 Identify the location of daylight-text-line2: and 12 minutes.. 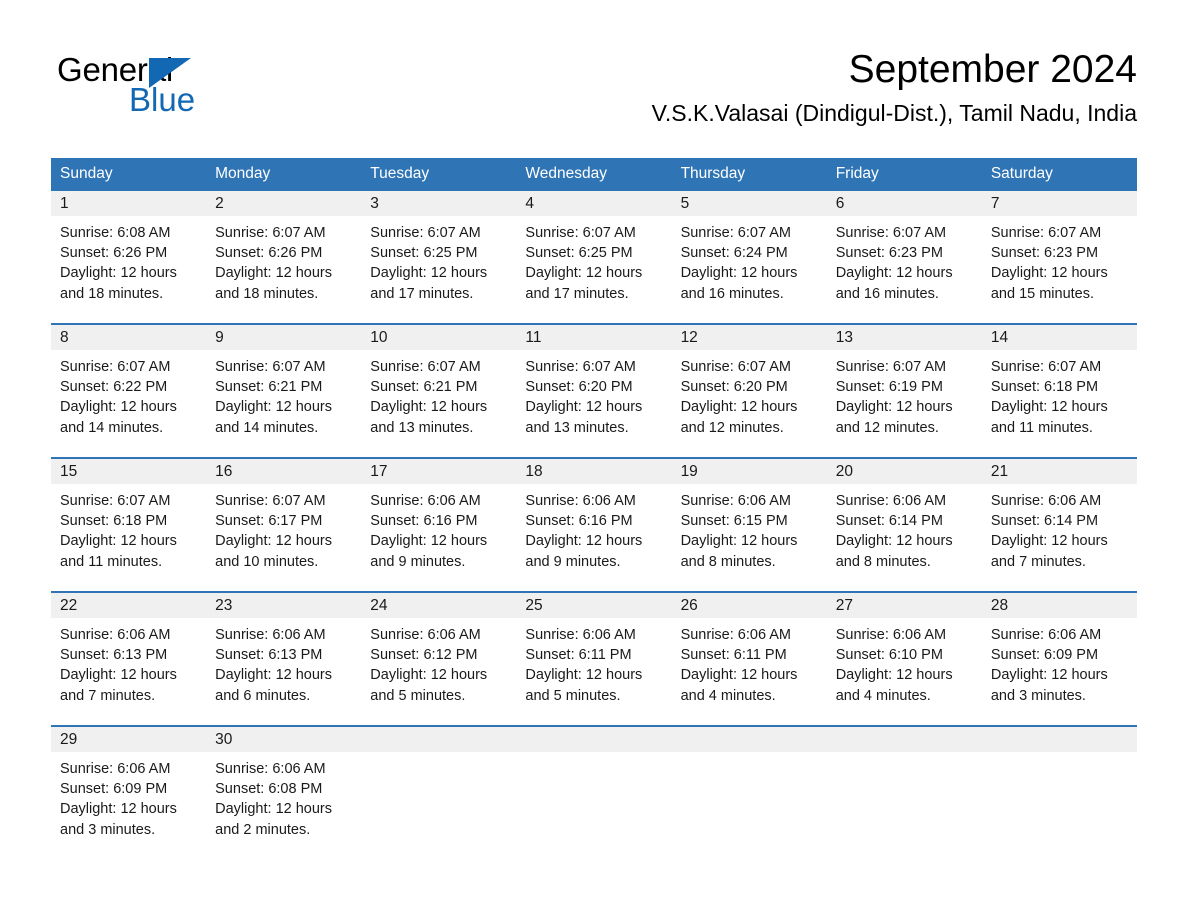
(887, 427).